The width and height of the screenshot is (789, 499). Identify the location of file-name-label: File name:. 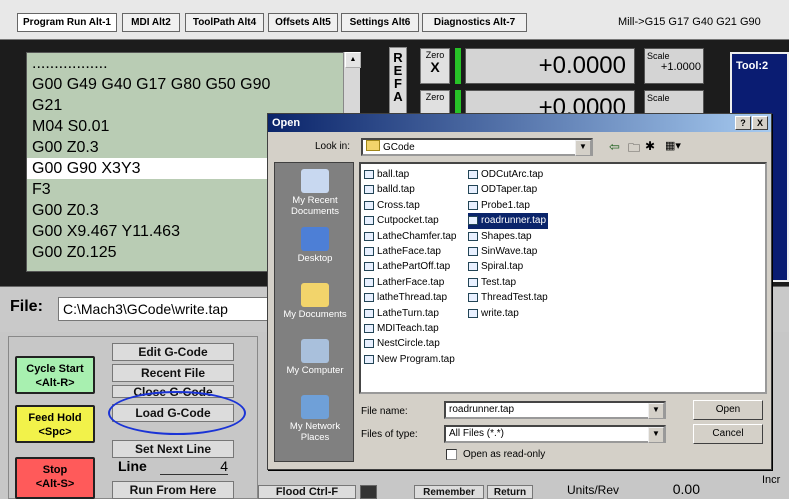
(384, 411).